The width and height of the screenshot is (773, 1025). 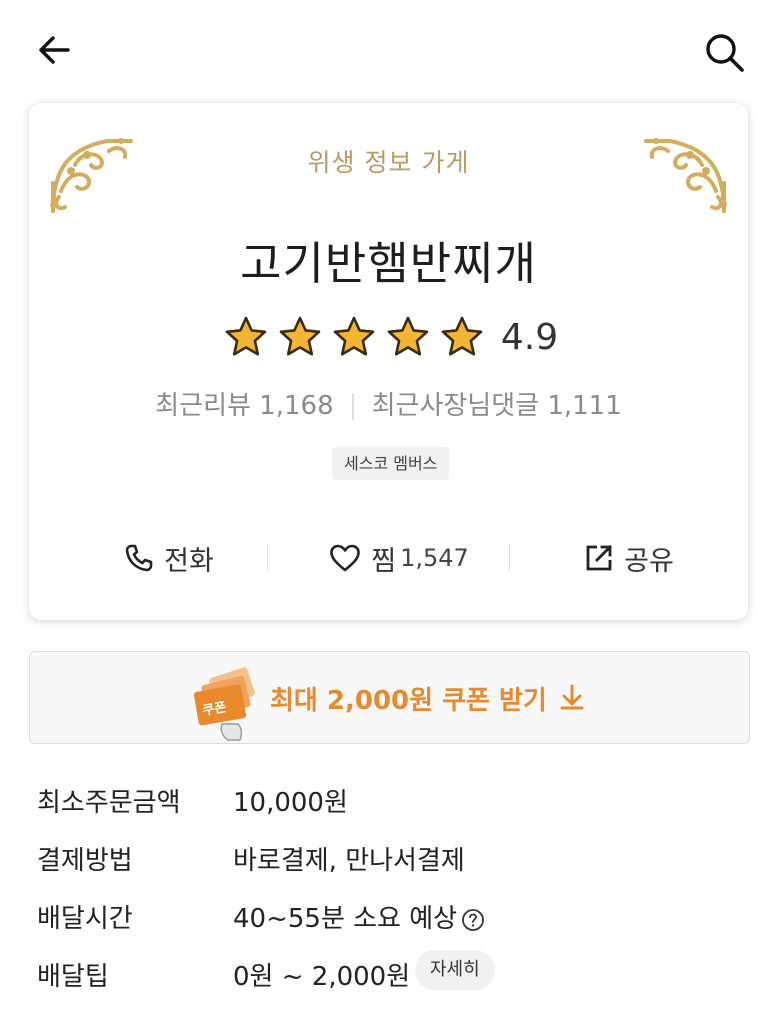 I want to click on info-row-delivery-tip: 배달팁 0원 ~ 2,000원 자세히, so click(x=387, y=972).